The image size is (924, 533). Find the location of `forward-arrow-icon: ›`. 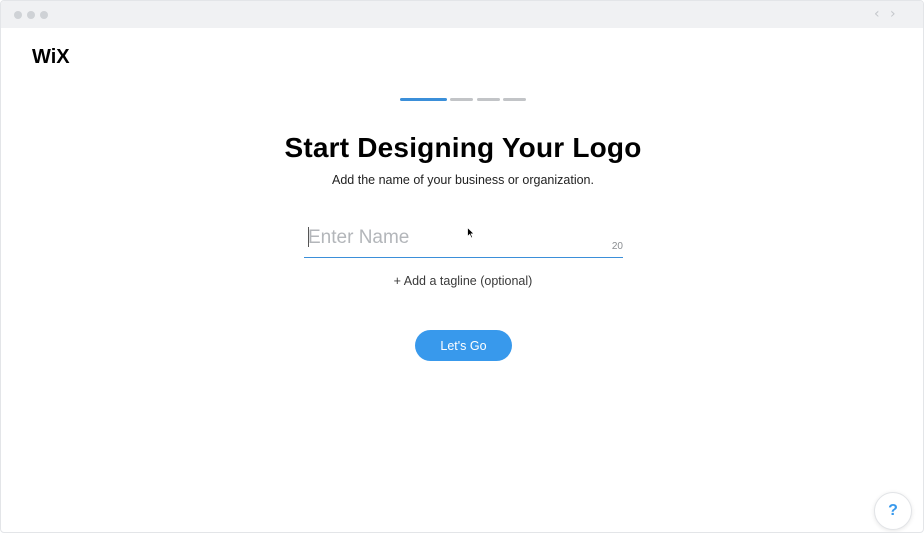

forward-arrow-icon: › is located at coordinates (893, 14).